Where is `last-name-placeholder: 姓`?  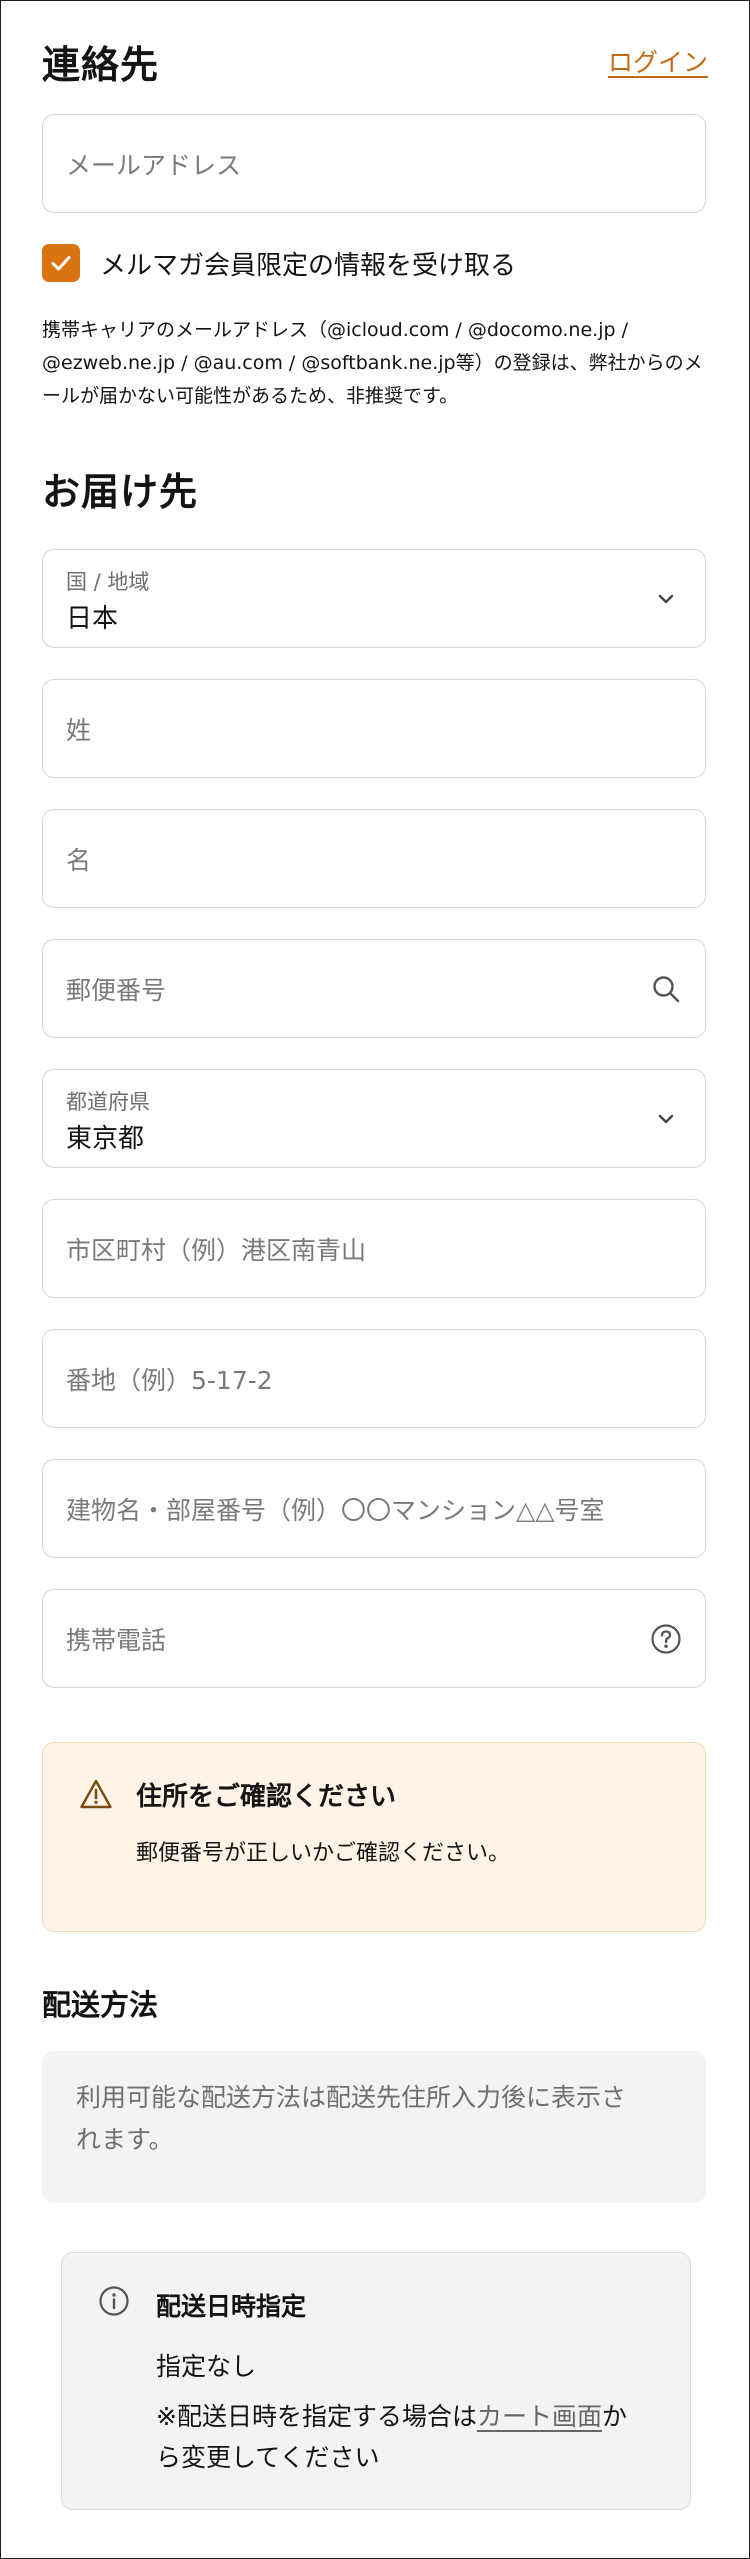
last-name-placeholder: 姓 is located at coordinates (79, 730).